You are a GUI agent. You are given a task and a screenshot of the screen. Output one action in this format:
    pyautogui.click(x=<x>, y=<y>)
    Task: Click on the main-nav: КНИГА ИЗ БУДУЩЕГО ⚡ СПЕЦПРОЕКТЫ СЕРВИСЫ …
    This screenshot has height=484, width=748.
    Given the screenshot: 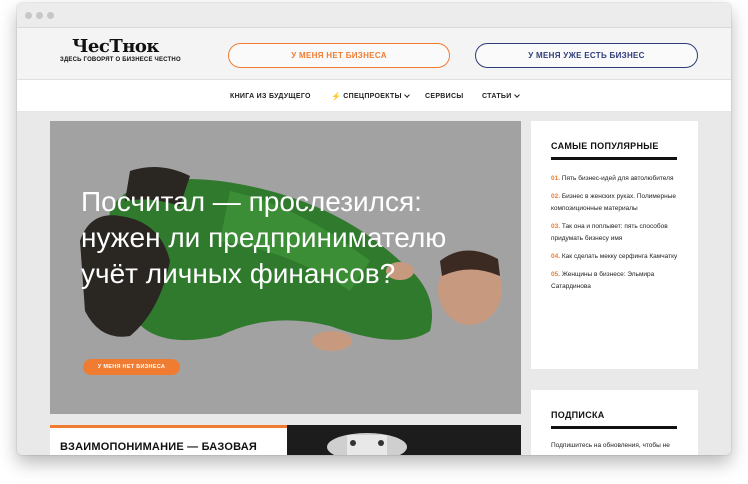 What is the action you would take?
    pyautogui.click(x=374, y=96)
    